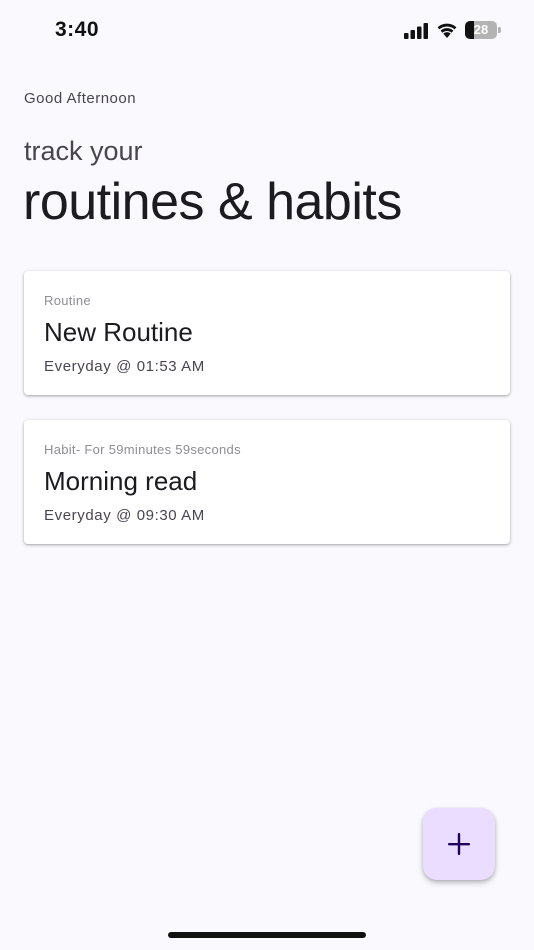 Image resolution: width=534 pixels, height=950 pixels. What do you see at coordinates (77, 29) in the screenshot?
I see `status-time: 3:40` at bounding box center [77, 29].